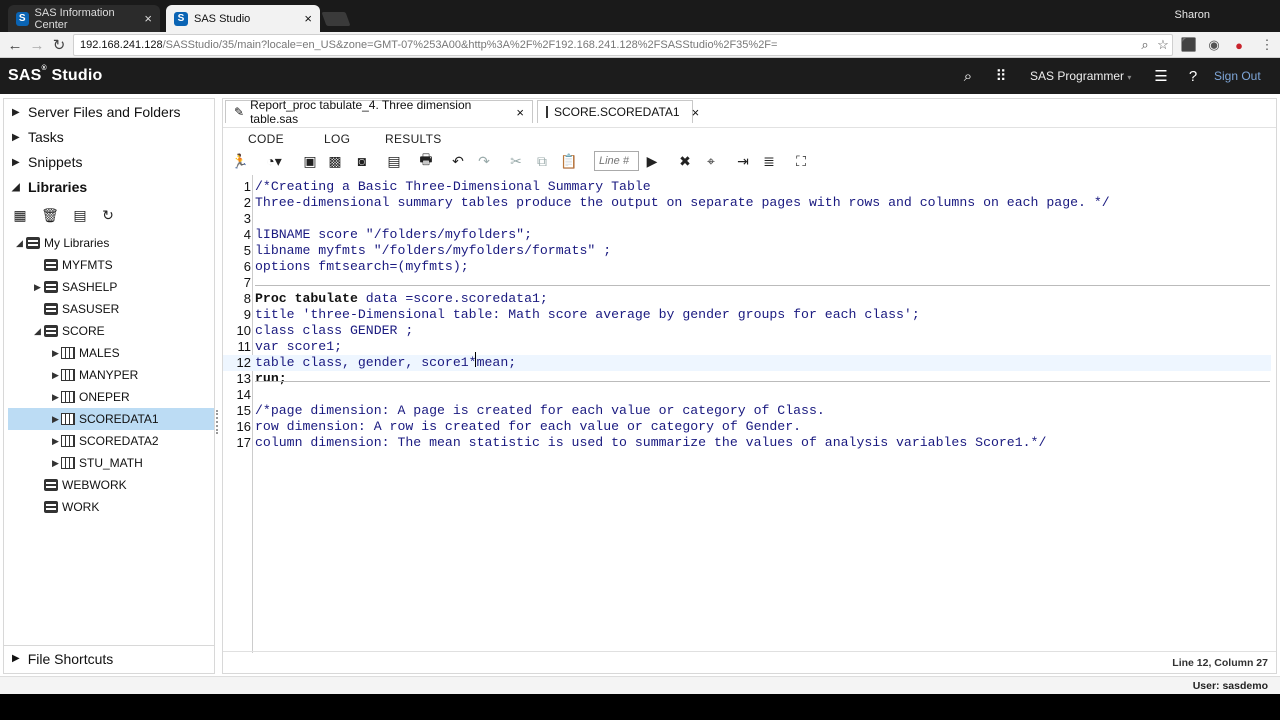 The width and height of the screenshot is (1280, 720). What do you see at coordinates (618, 111) in the screenshot?
I see `doc-tab-table: SCORE.SCOREDATA1 ×` at bounding box center [618, 111].